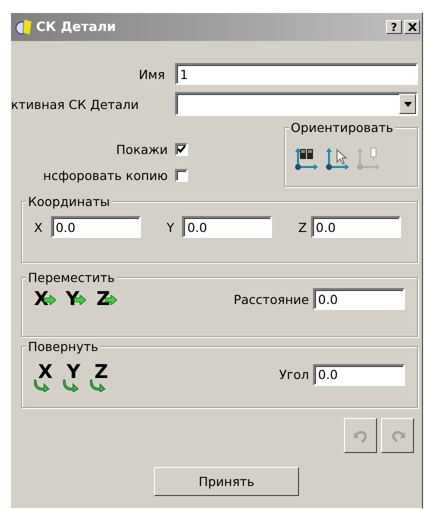  Describe the element at coordinates (69, 201) in the screenshot. I see `group-title: Координаты` at that location.